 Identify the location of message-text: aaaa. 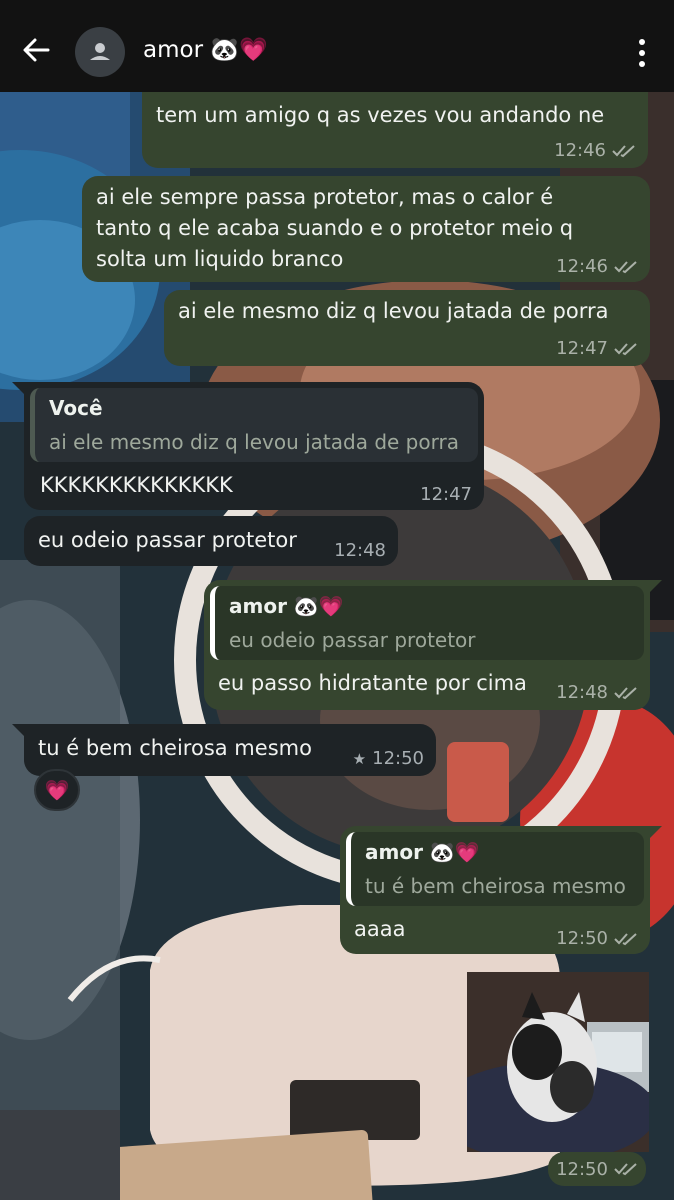
(380, 929).